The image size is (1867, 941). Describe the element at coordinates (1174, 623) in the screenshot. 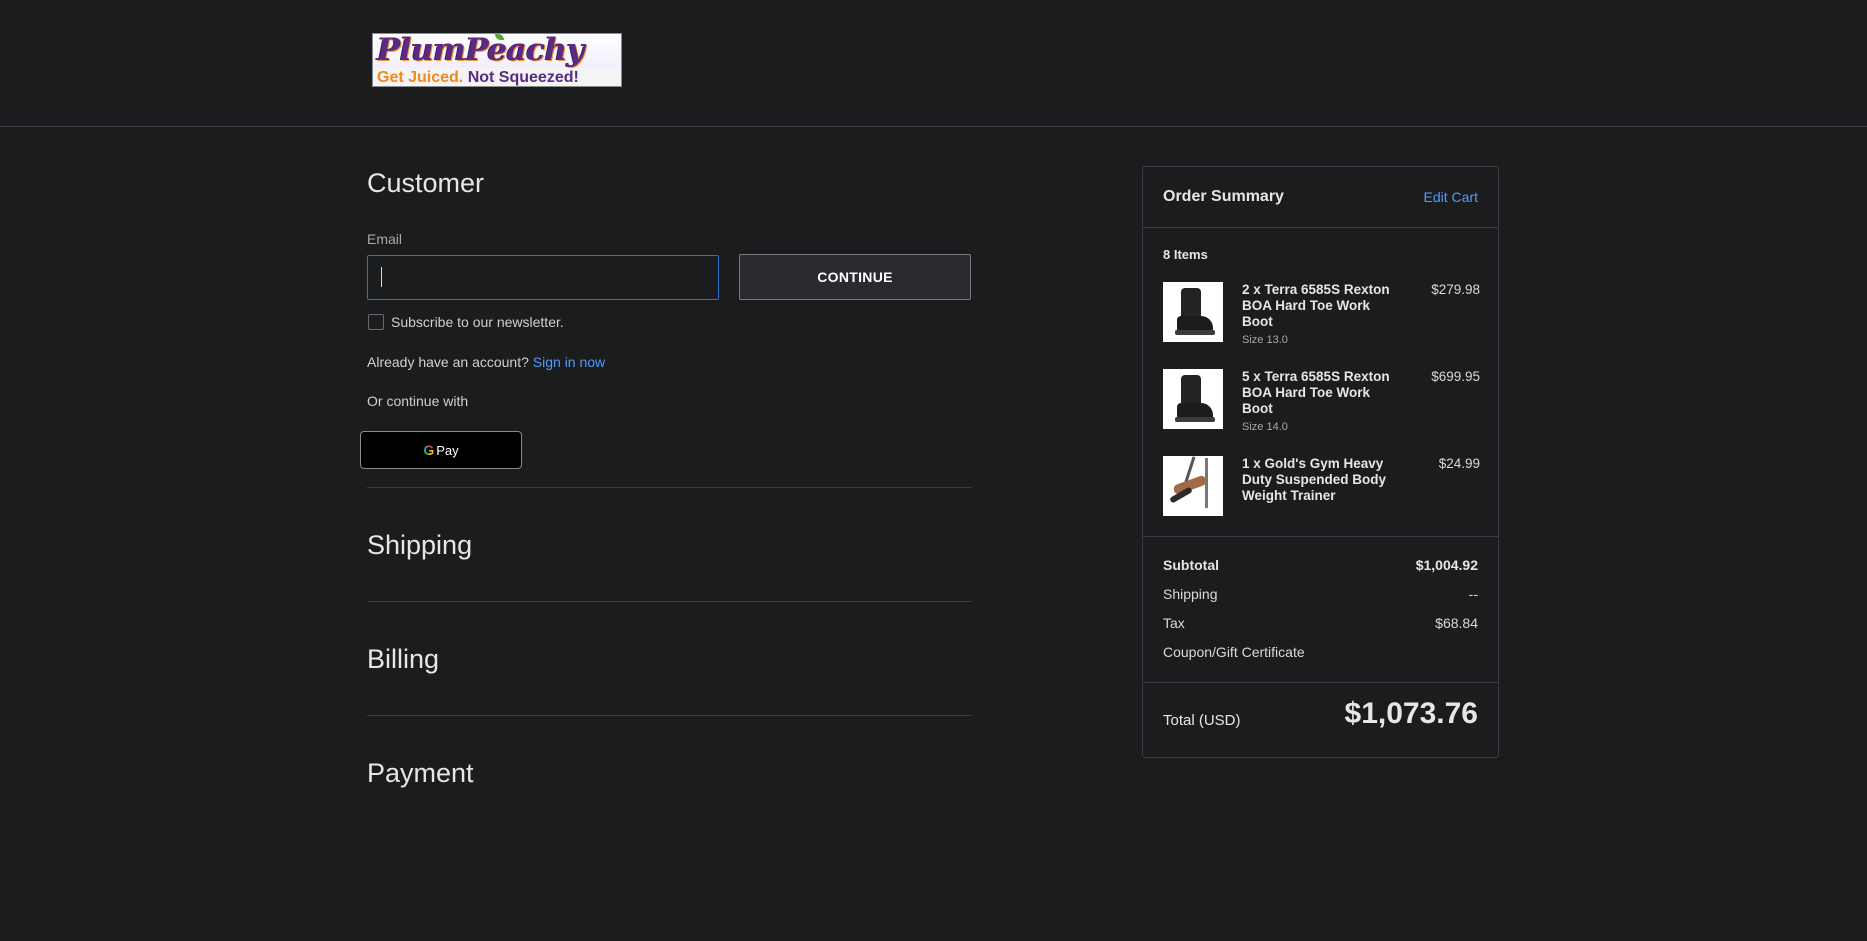

I see `tax-label: Tax` at that location.